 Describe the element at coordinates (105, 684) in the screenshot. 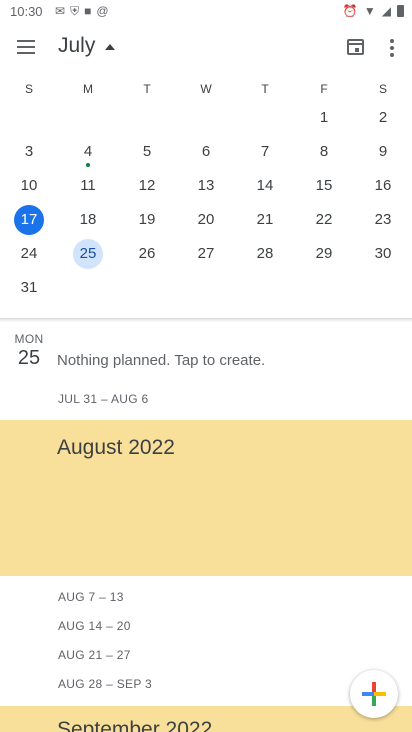

I see `week-range: AUG 28 – SEP 3` at that location.